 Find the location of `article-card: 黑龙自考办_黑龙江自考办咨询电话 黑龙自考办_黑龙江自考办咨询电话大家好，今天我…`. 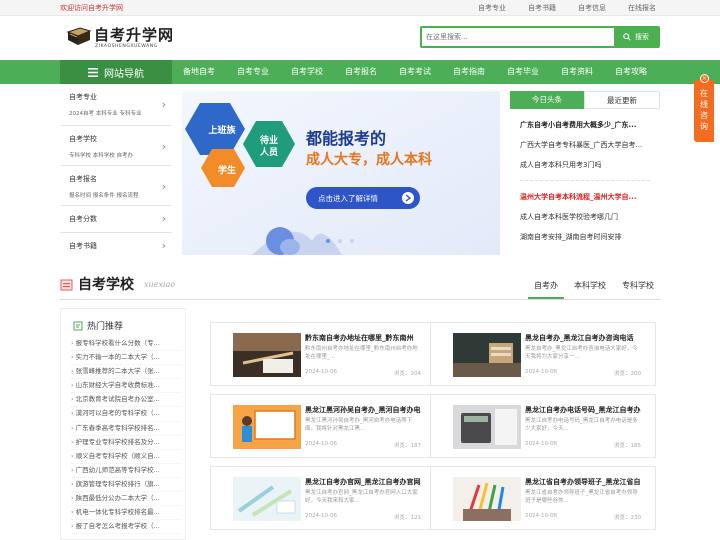

article-card: 黑龙自考办_黑龙江自考办咨询电话 黑龙自考办_黑龙江自考办咨询电话大家好，今天我… is located at coordinates (543, 354).